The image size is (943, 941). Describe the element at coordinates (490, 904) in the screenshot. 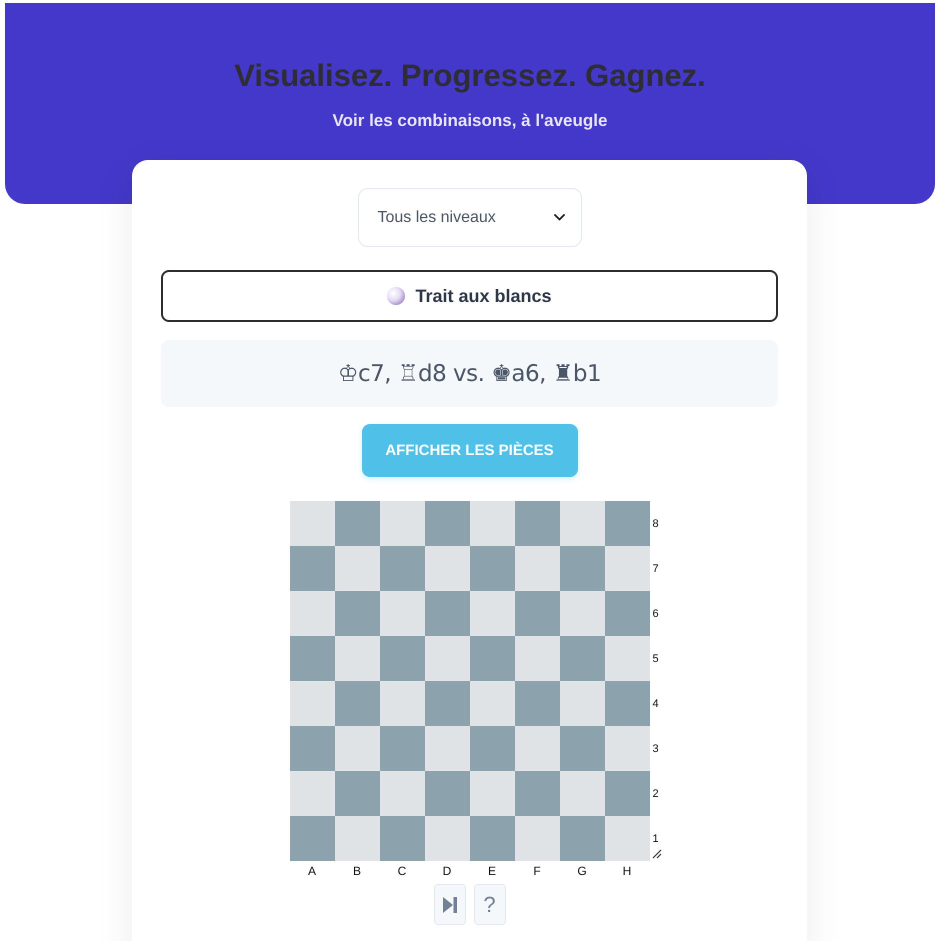

I see `help-button: ?` at that location.